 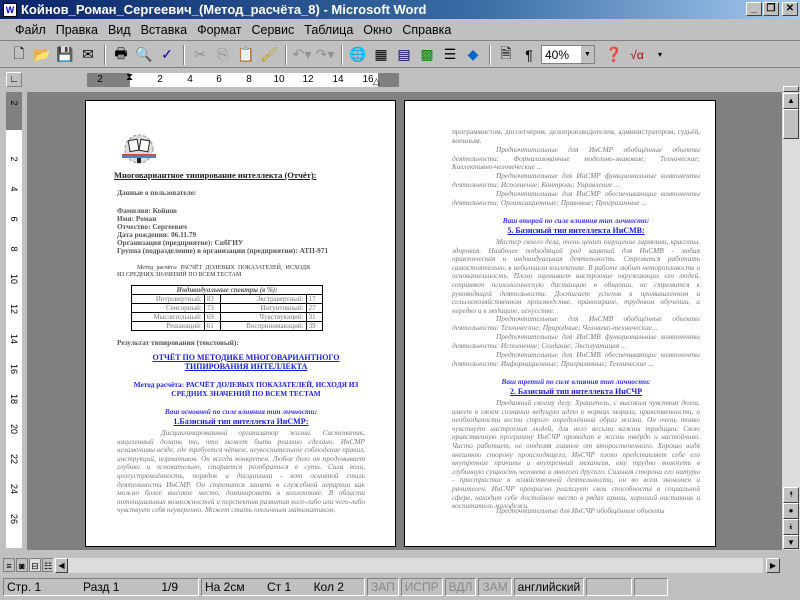 I want to click on format-painter-icon: 🖌, so click(x=269, y=55).